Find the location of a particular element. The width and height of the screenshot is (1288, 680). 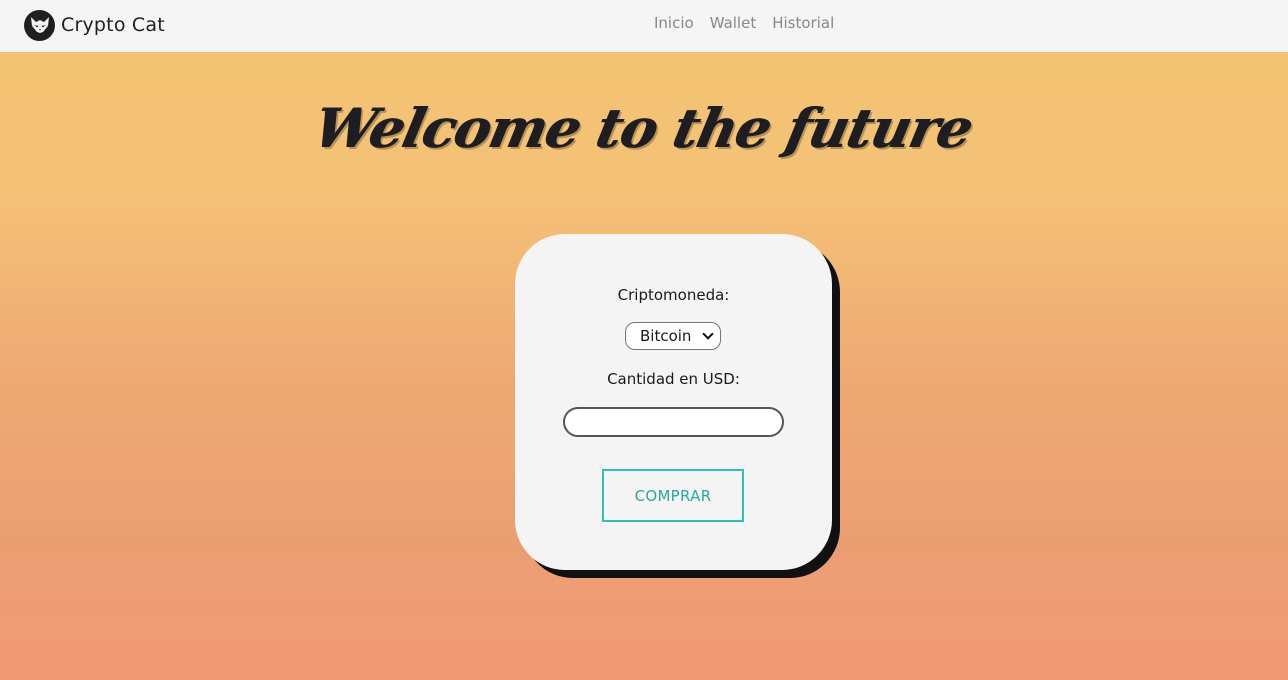

purchase-card: Criptomoneda: Bitcoin Cantidad en USD is located at coordinates (673, 402).